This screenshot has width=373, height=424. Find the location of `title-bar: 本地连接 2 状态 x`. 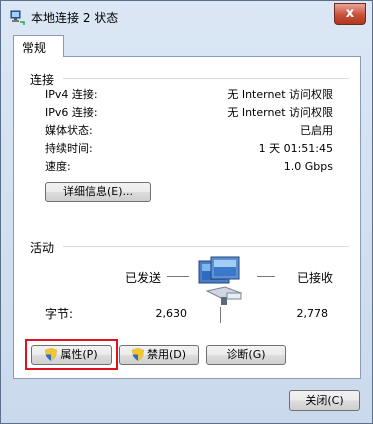

title-bar: 本地连接 2 状态 x is located at coordinates (186, 17).